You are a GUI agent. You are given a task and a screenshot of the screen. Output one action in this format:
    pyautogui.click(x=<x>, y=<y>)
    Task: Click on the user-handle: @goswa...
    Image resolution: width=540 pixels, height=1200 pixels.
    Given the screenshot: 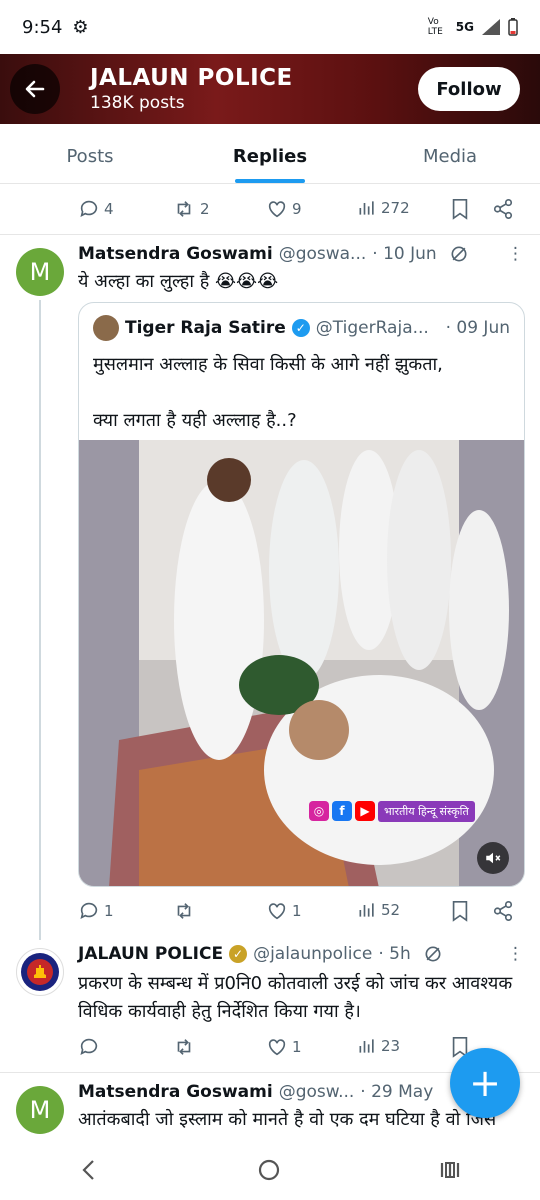 What is the action you would take?
    pyautogui.click(x=322, y=254)
    